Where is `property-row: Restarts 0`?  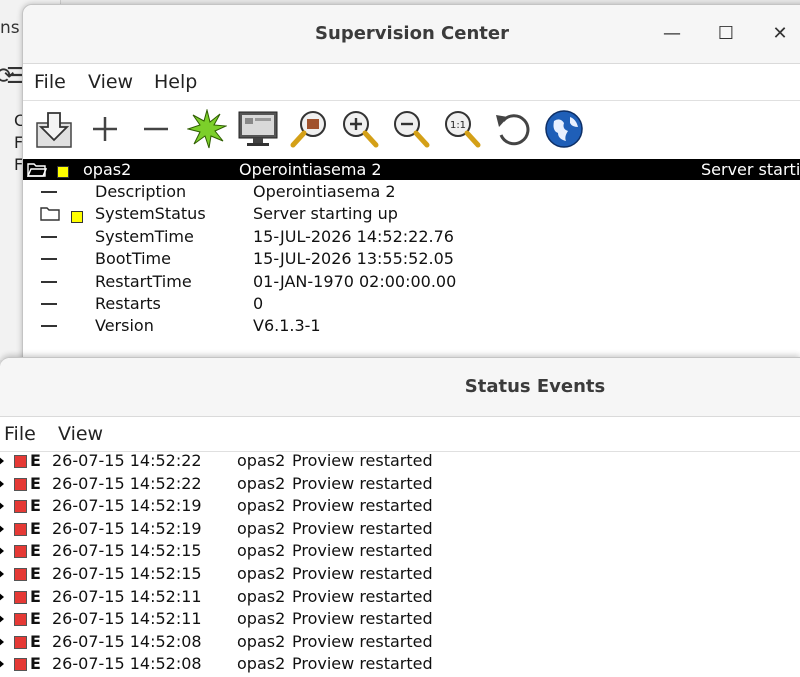 property-row: Restarts 0 is located at coordinates (411, 304).